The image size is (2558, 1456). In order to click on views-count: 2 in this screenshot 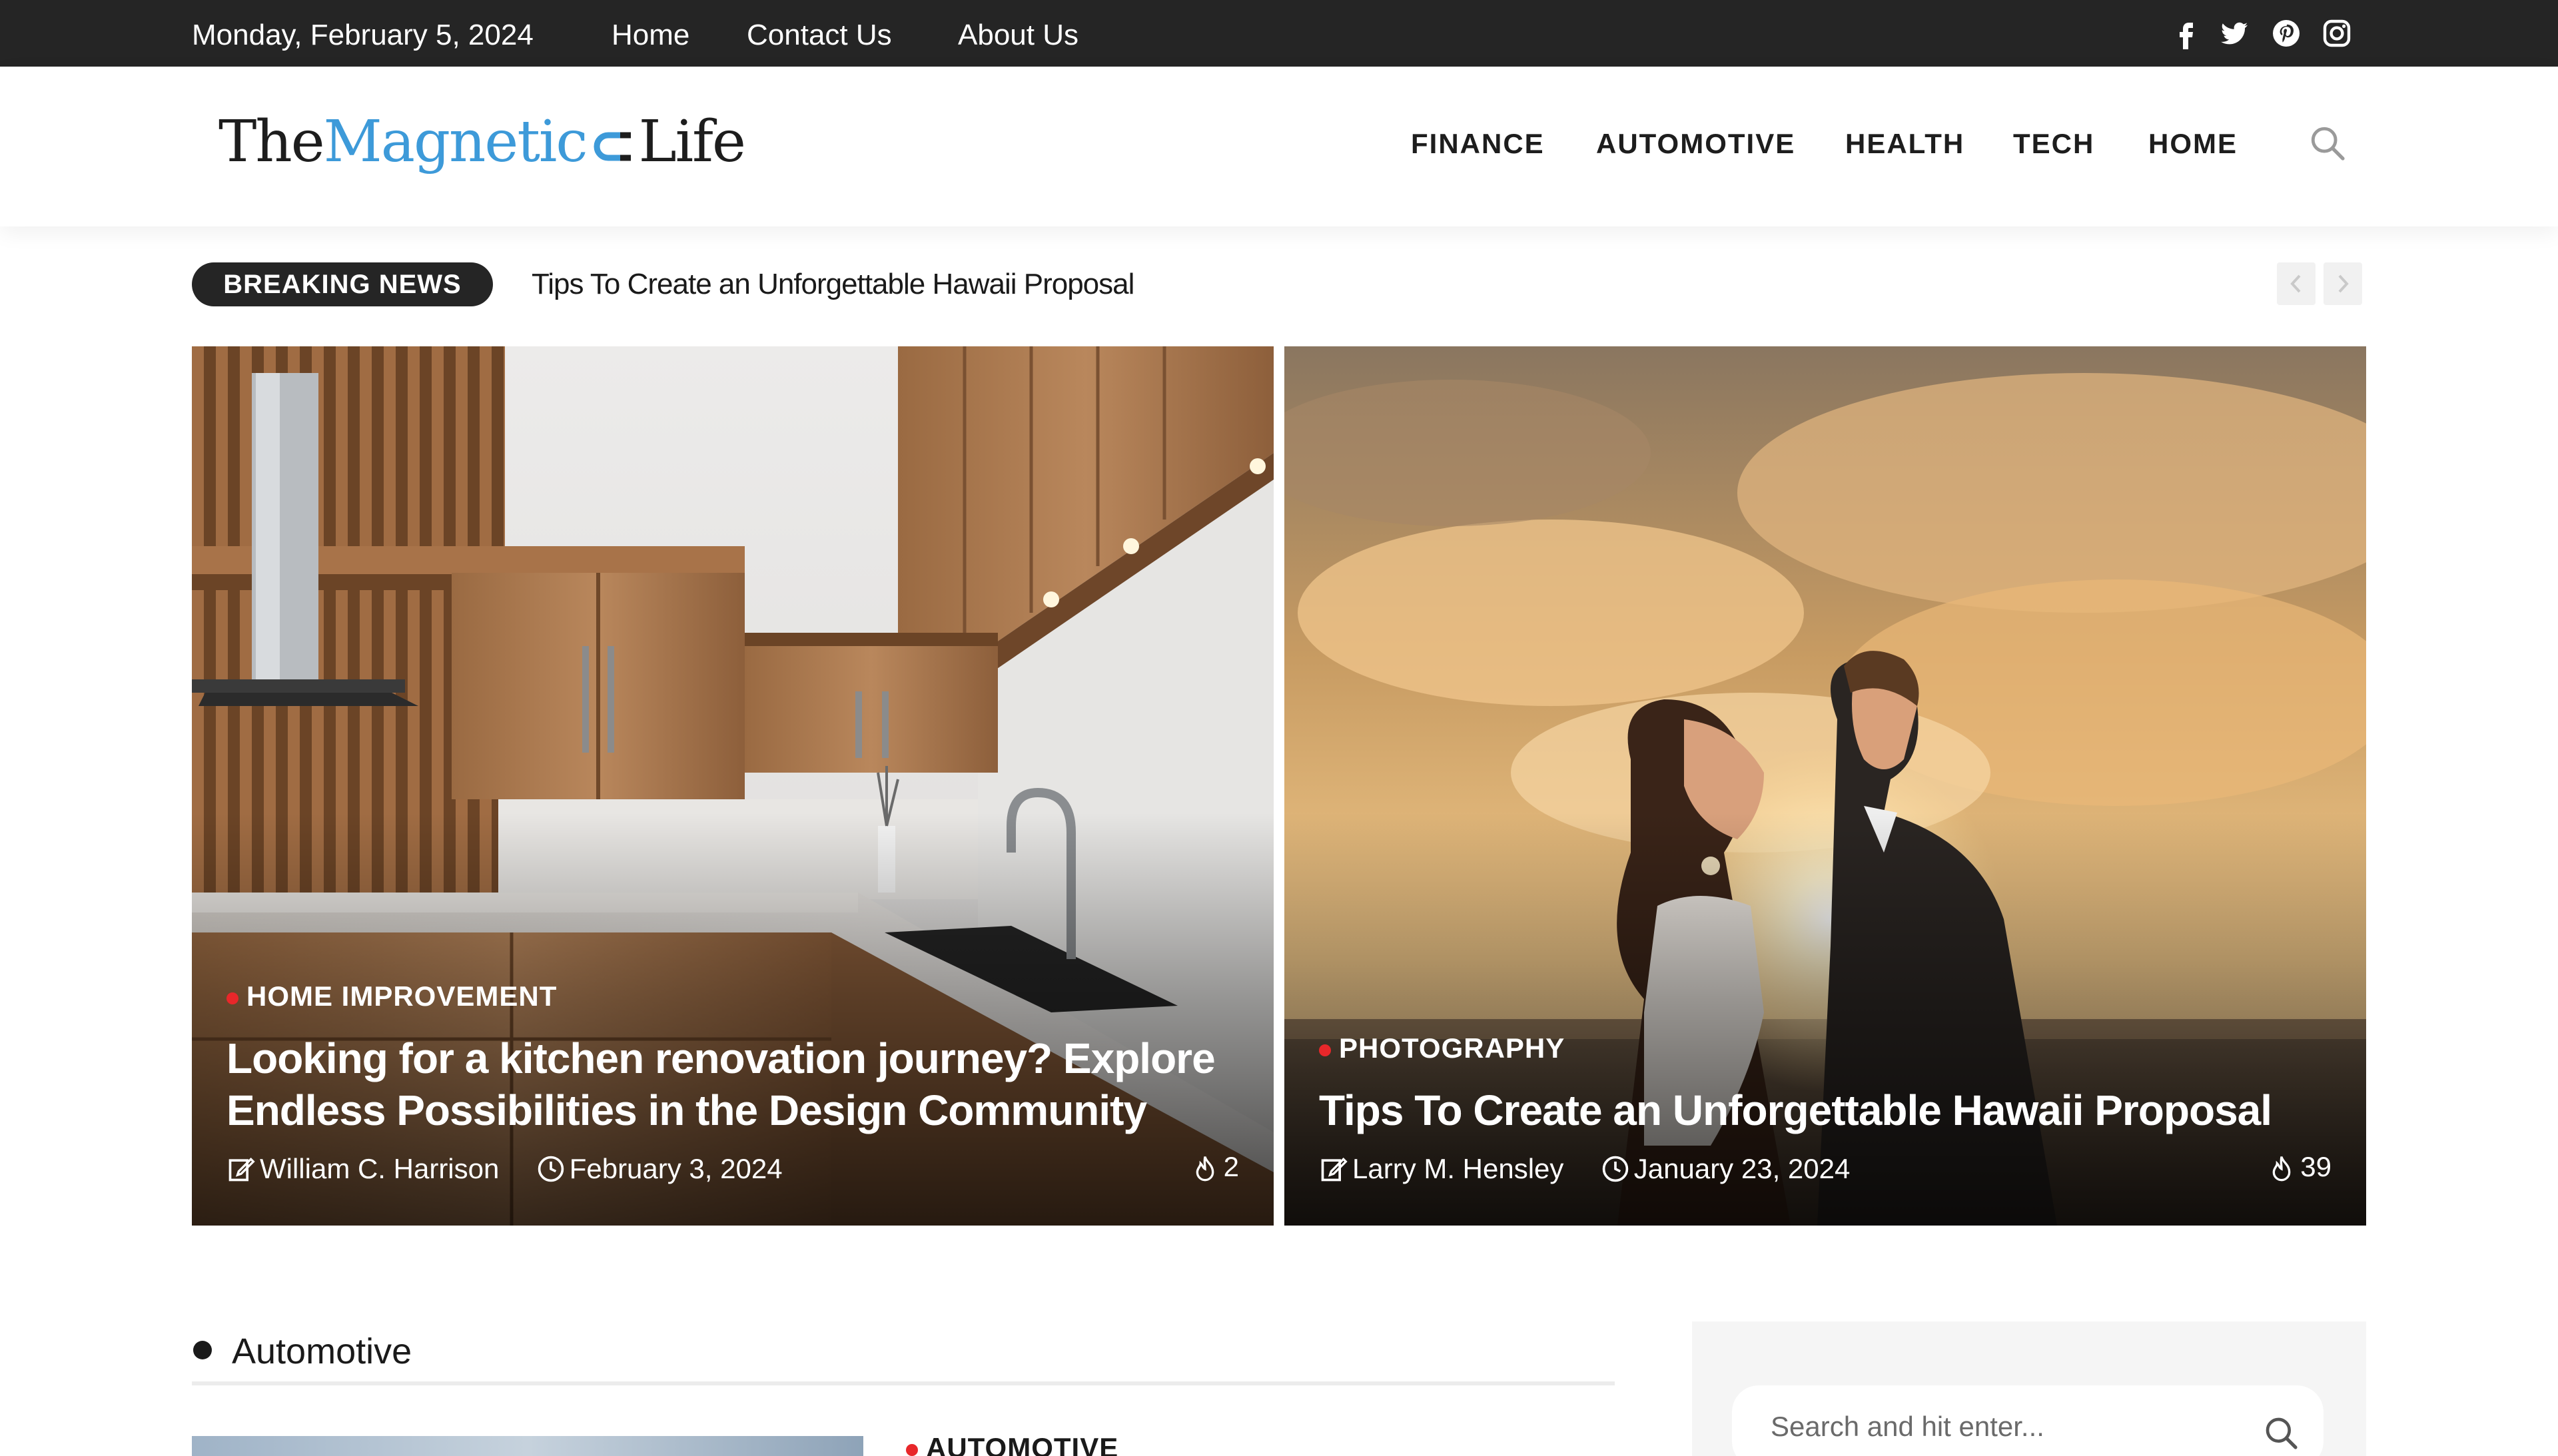, I will do `click(1231, 1166)`.